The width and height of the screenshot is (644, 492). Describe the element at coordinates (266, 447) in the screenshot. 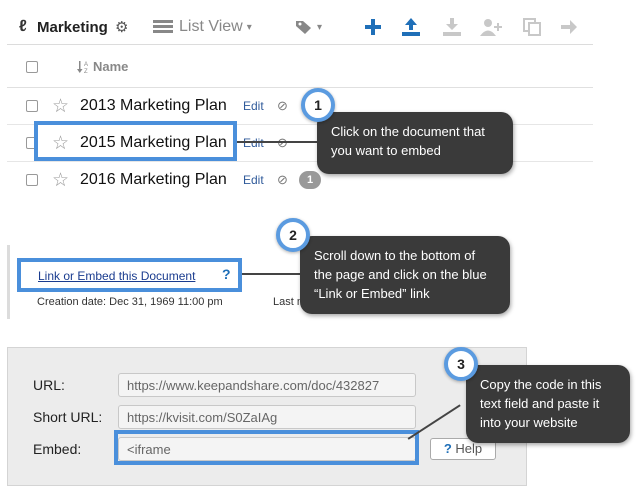

I see `highlight-box-embed` at that location.